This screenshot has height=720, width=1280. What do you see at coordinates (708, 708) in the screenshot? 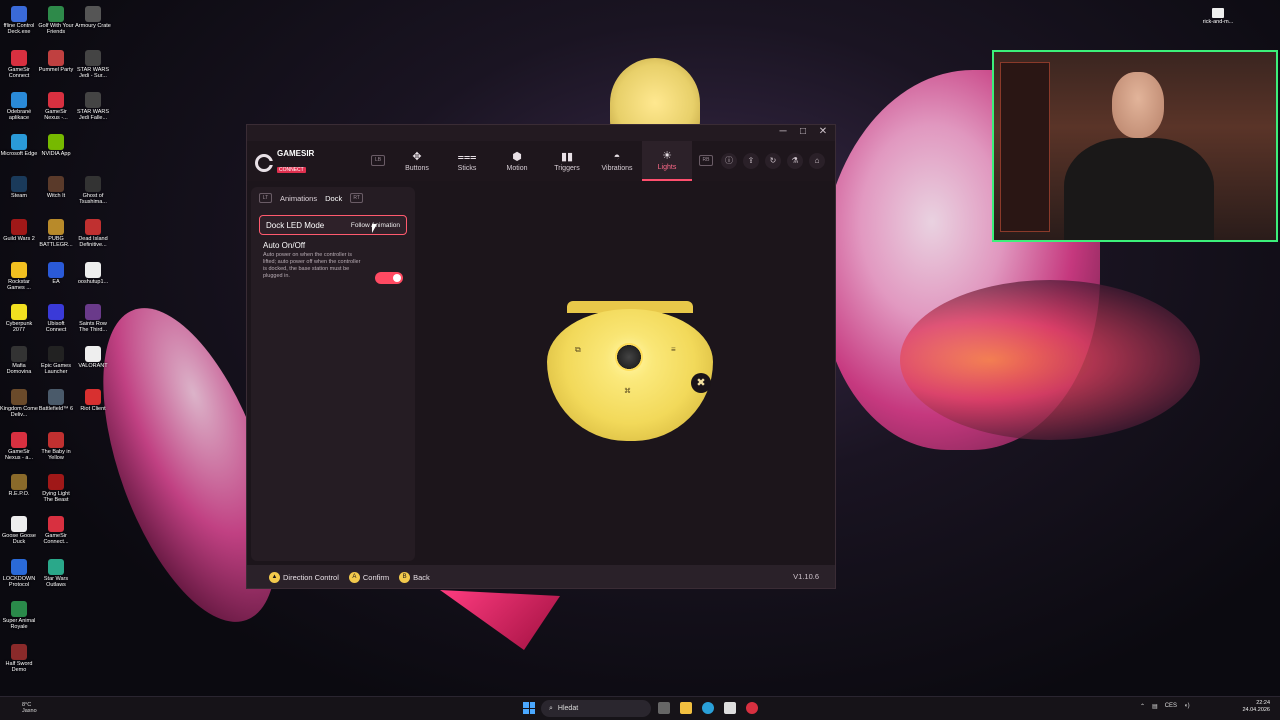
I see `edge-icon` at bounding box center [708, 708].